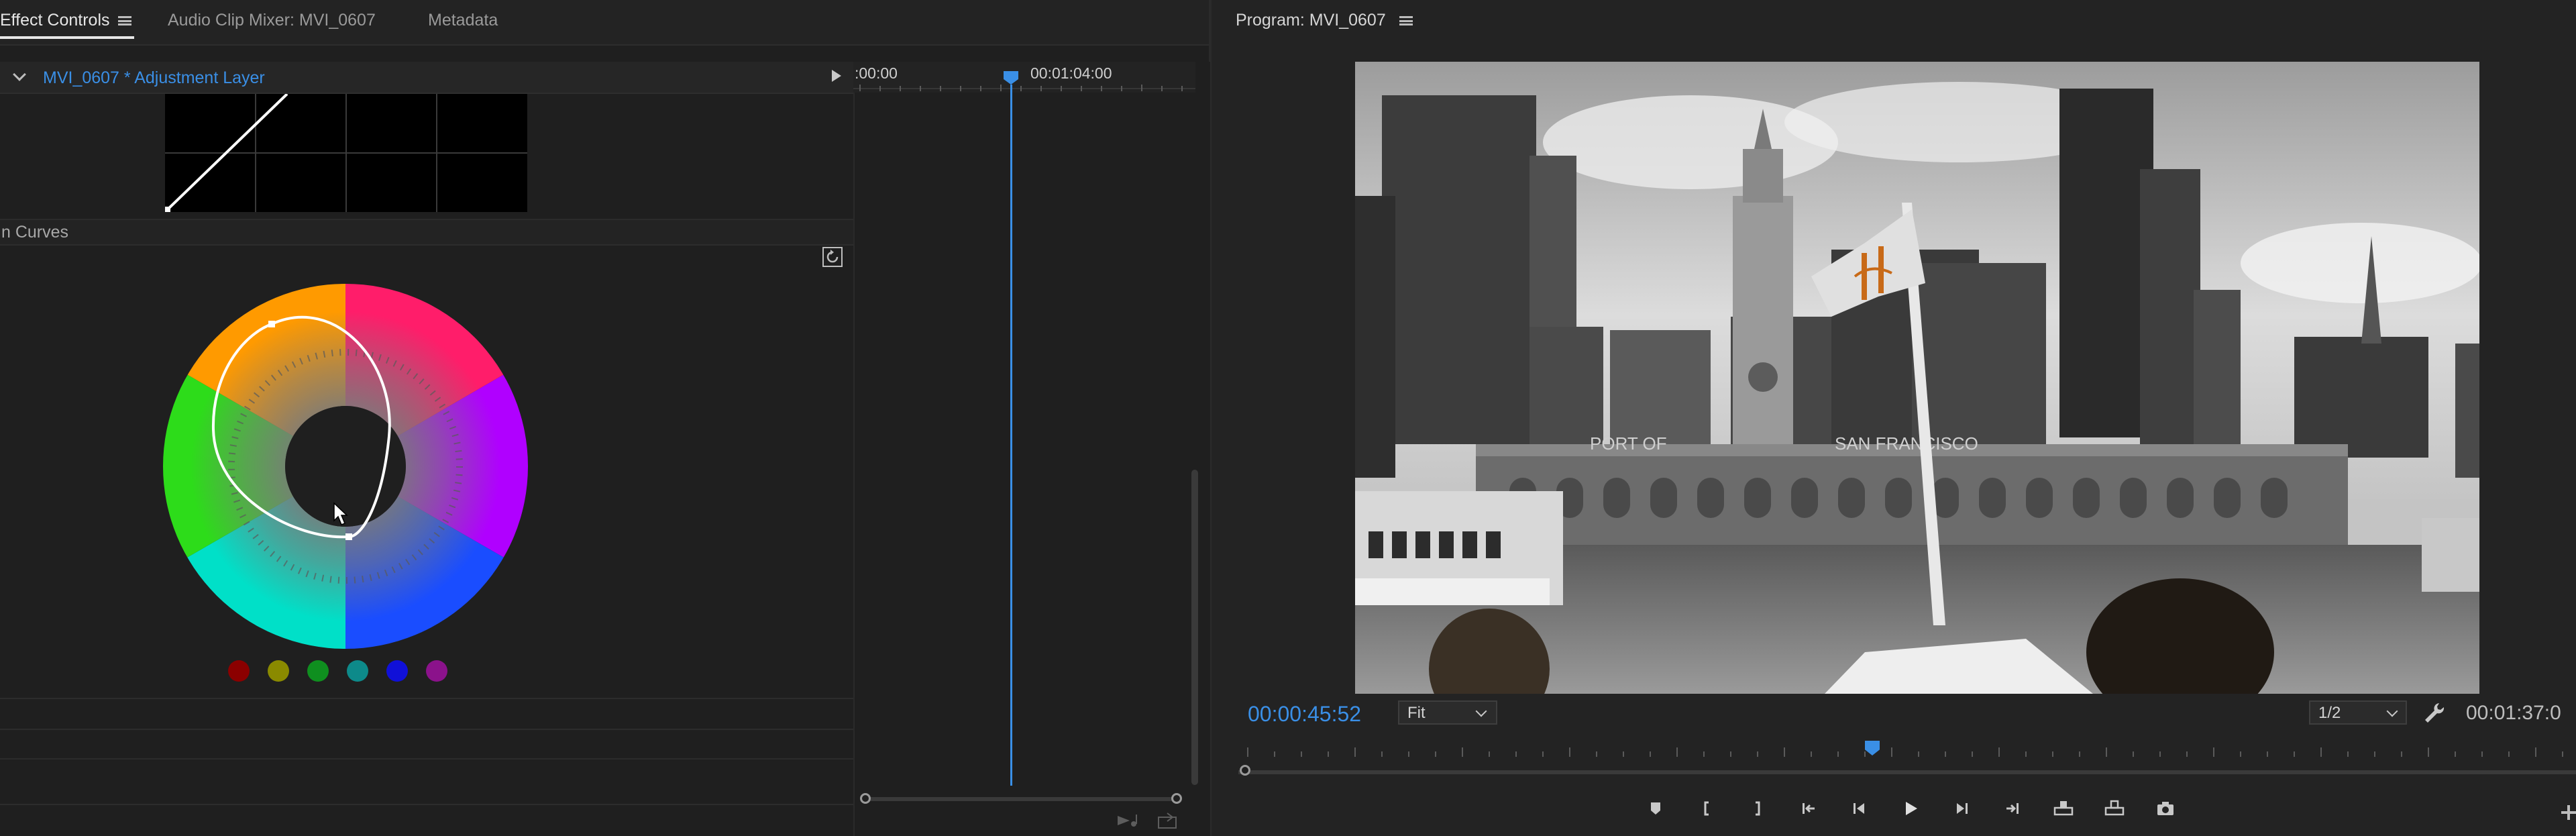  I want to click on color-swatches, so click(337, 671).